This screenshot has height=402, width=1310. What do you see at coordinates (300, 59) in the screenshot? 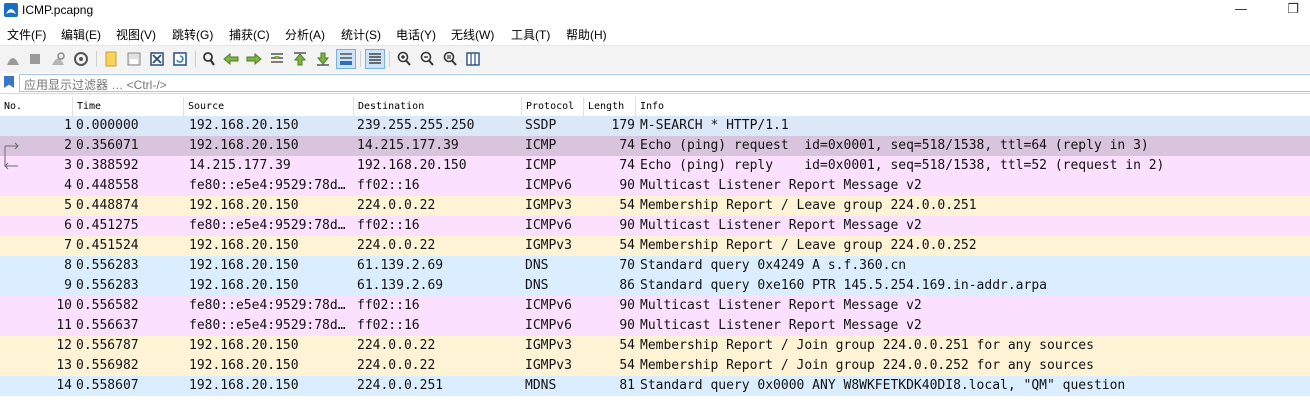
I see `first-packet-icon` at bounding box center [300, 59].